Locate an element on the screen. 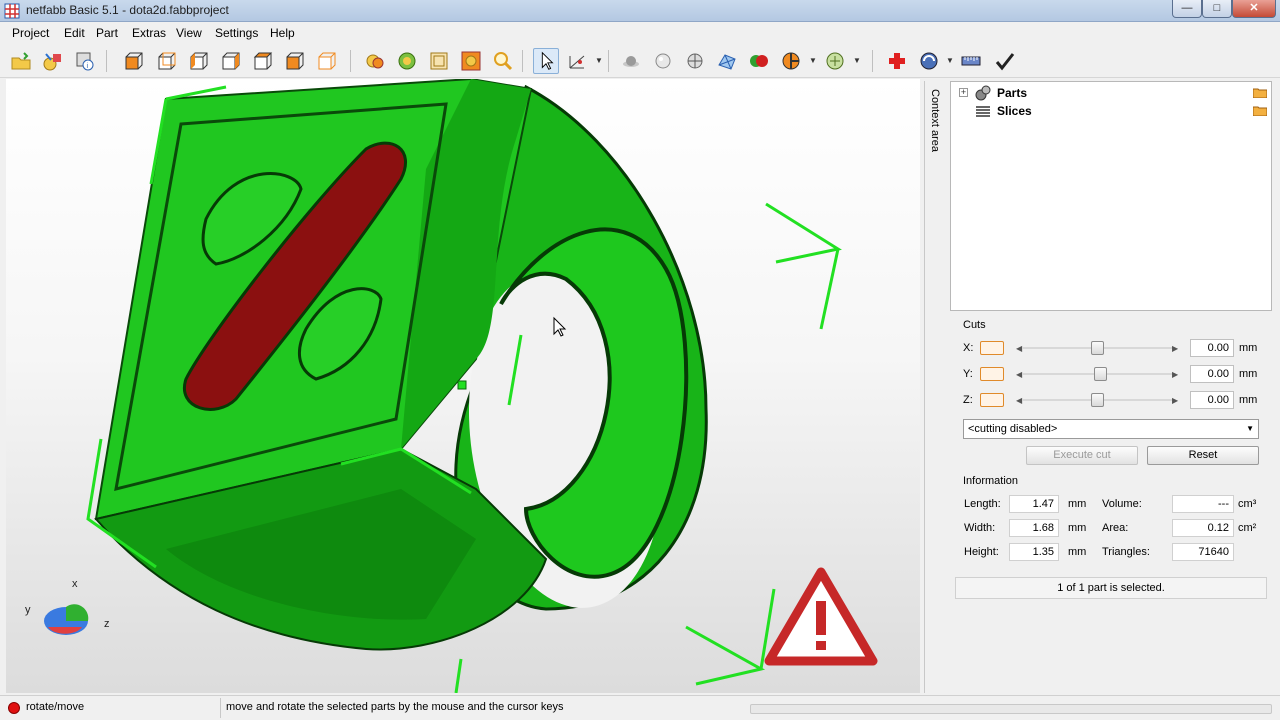  width-value: 1.68 is located at coordinates (1034, 528).